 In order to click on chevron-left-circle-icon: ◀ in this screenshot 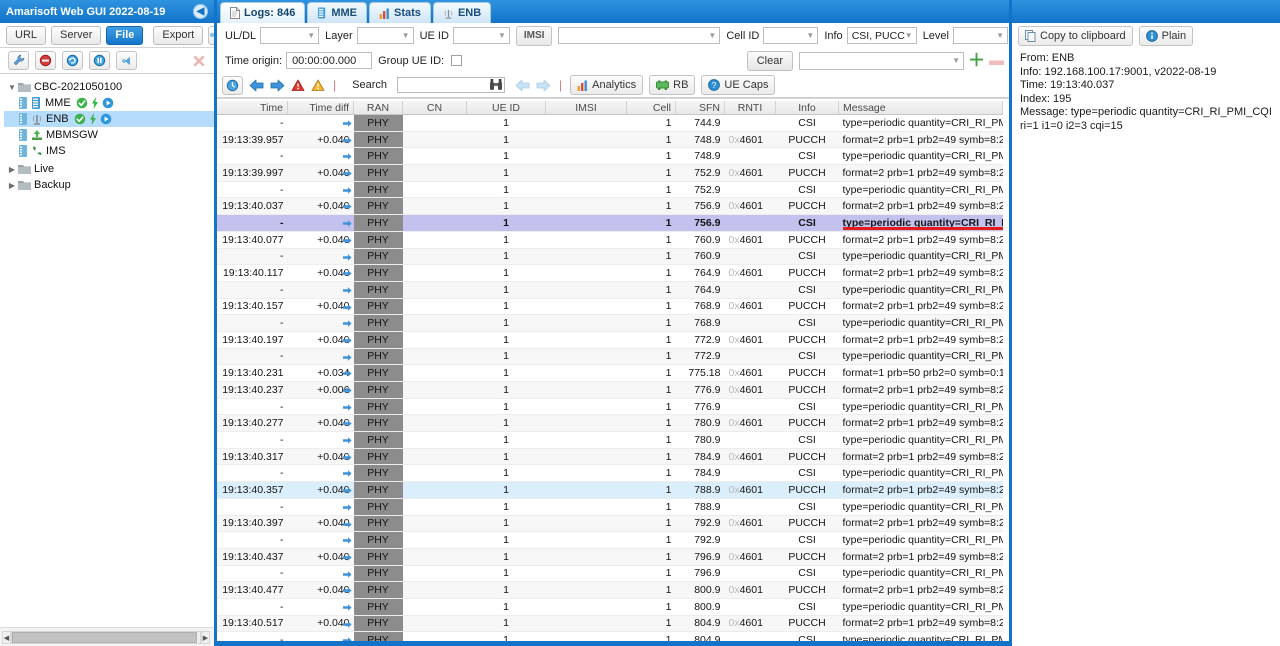, I will do `click(200, 11)`.